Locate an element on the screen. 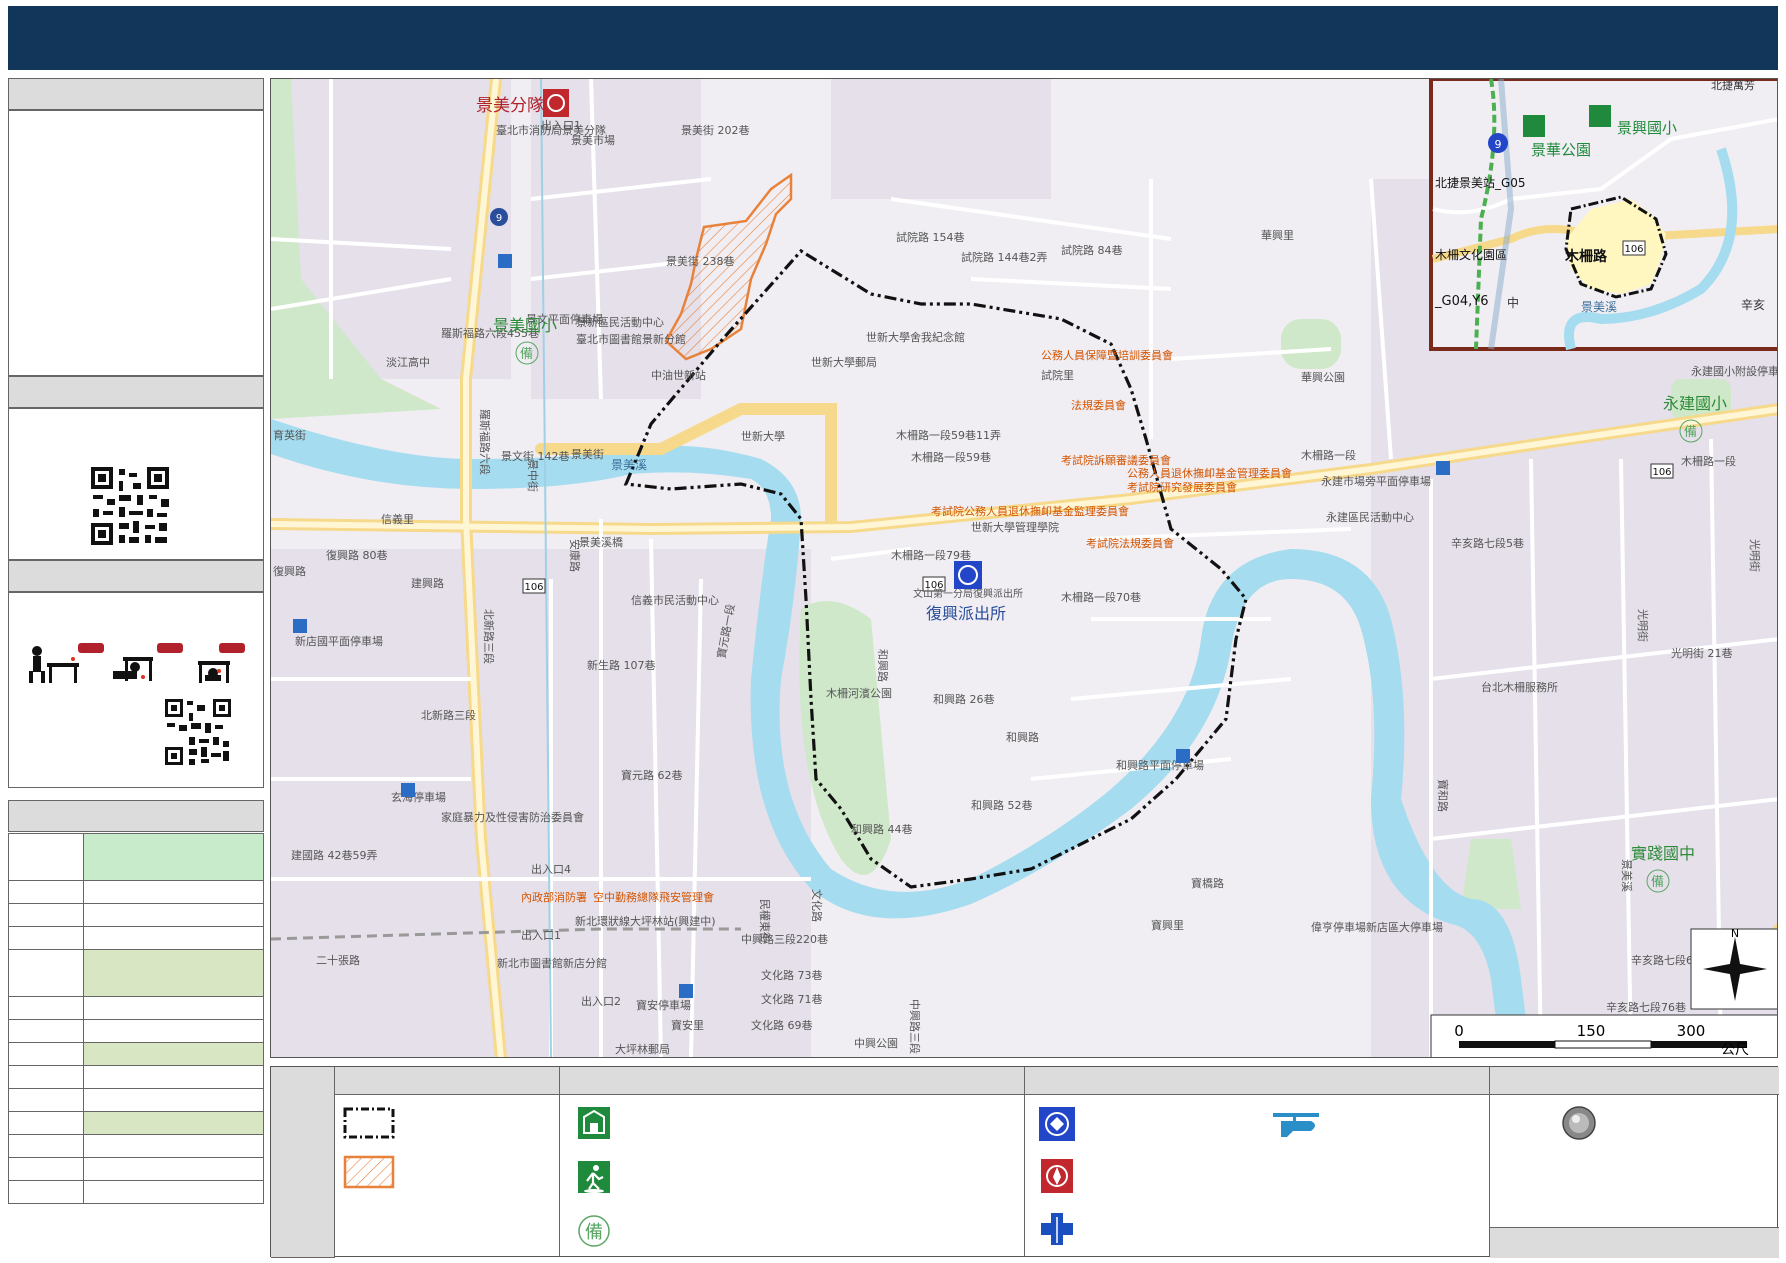  svg-text: 備 is located at coordinates (594, 1232).